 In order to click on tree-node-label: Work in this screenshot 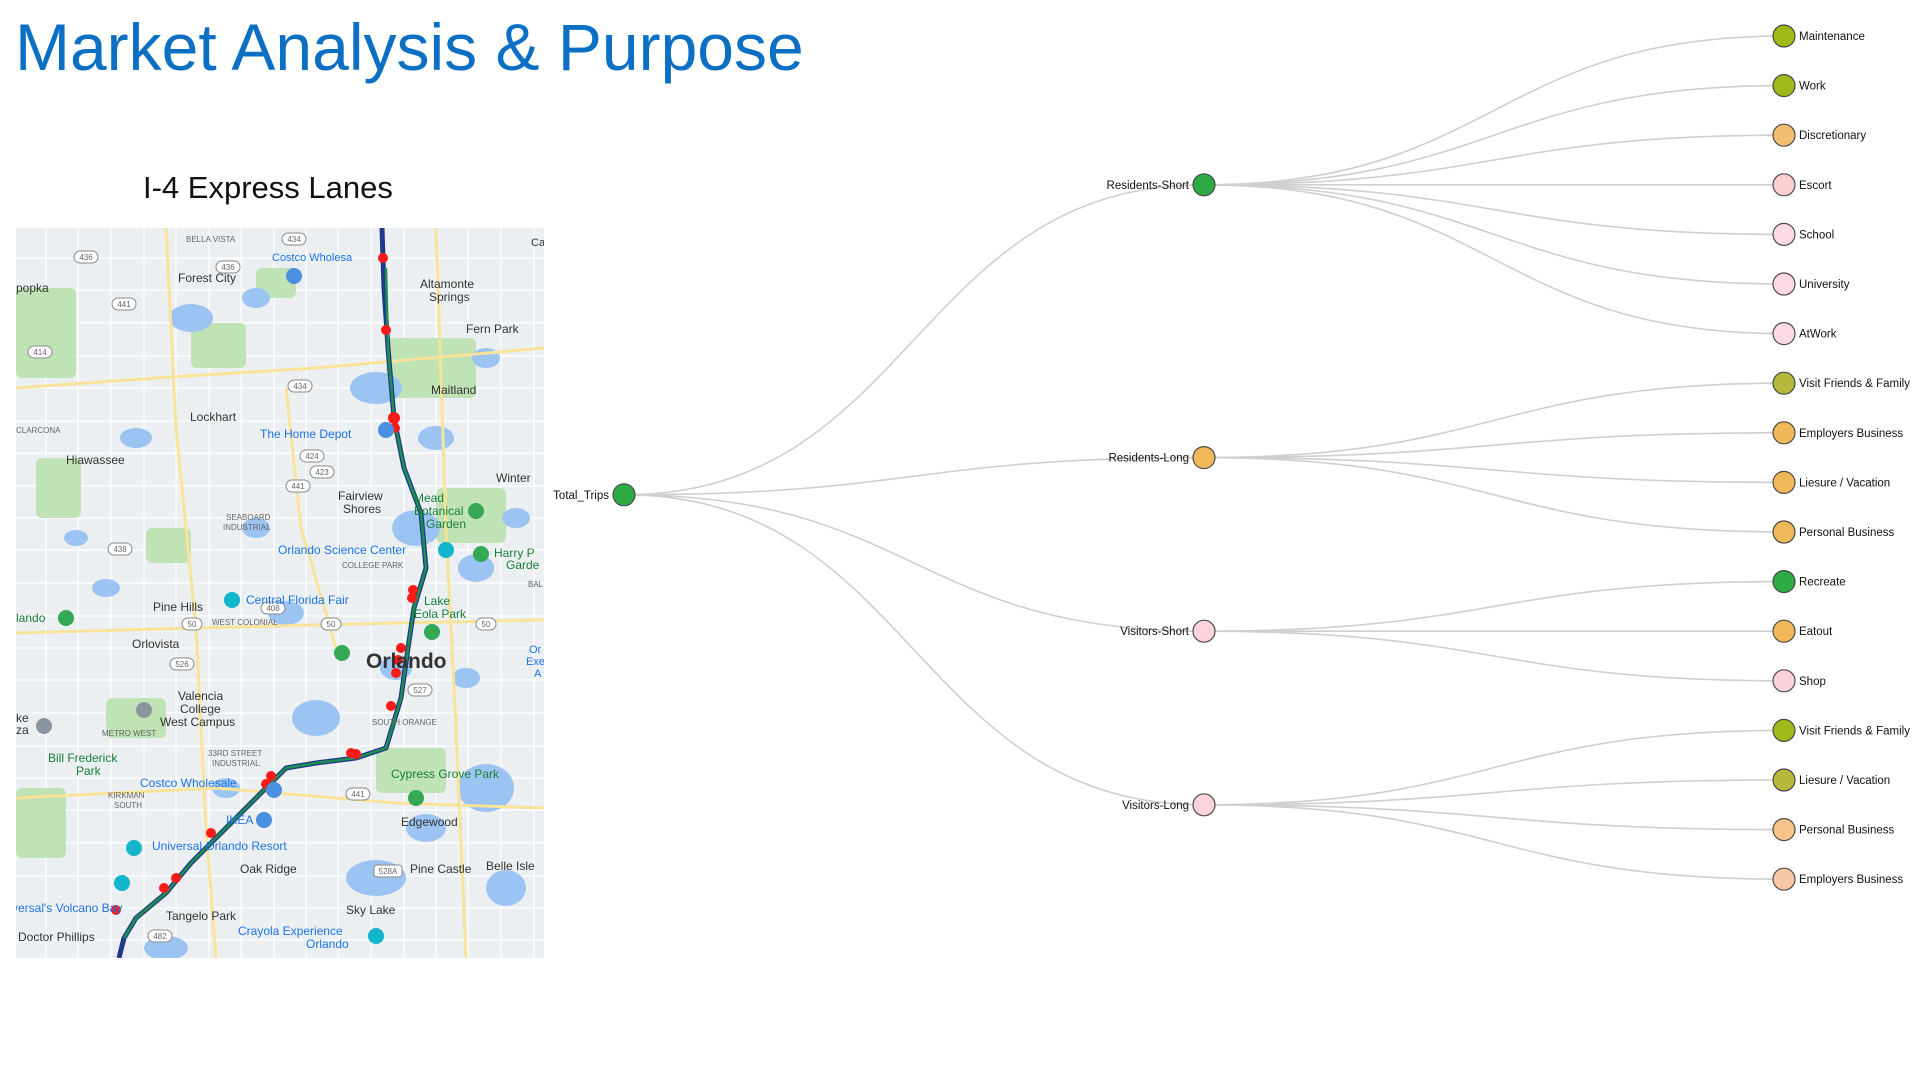, I will do `click(1812, 87)`.